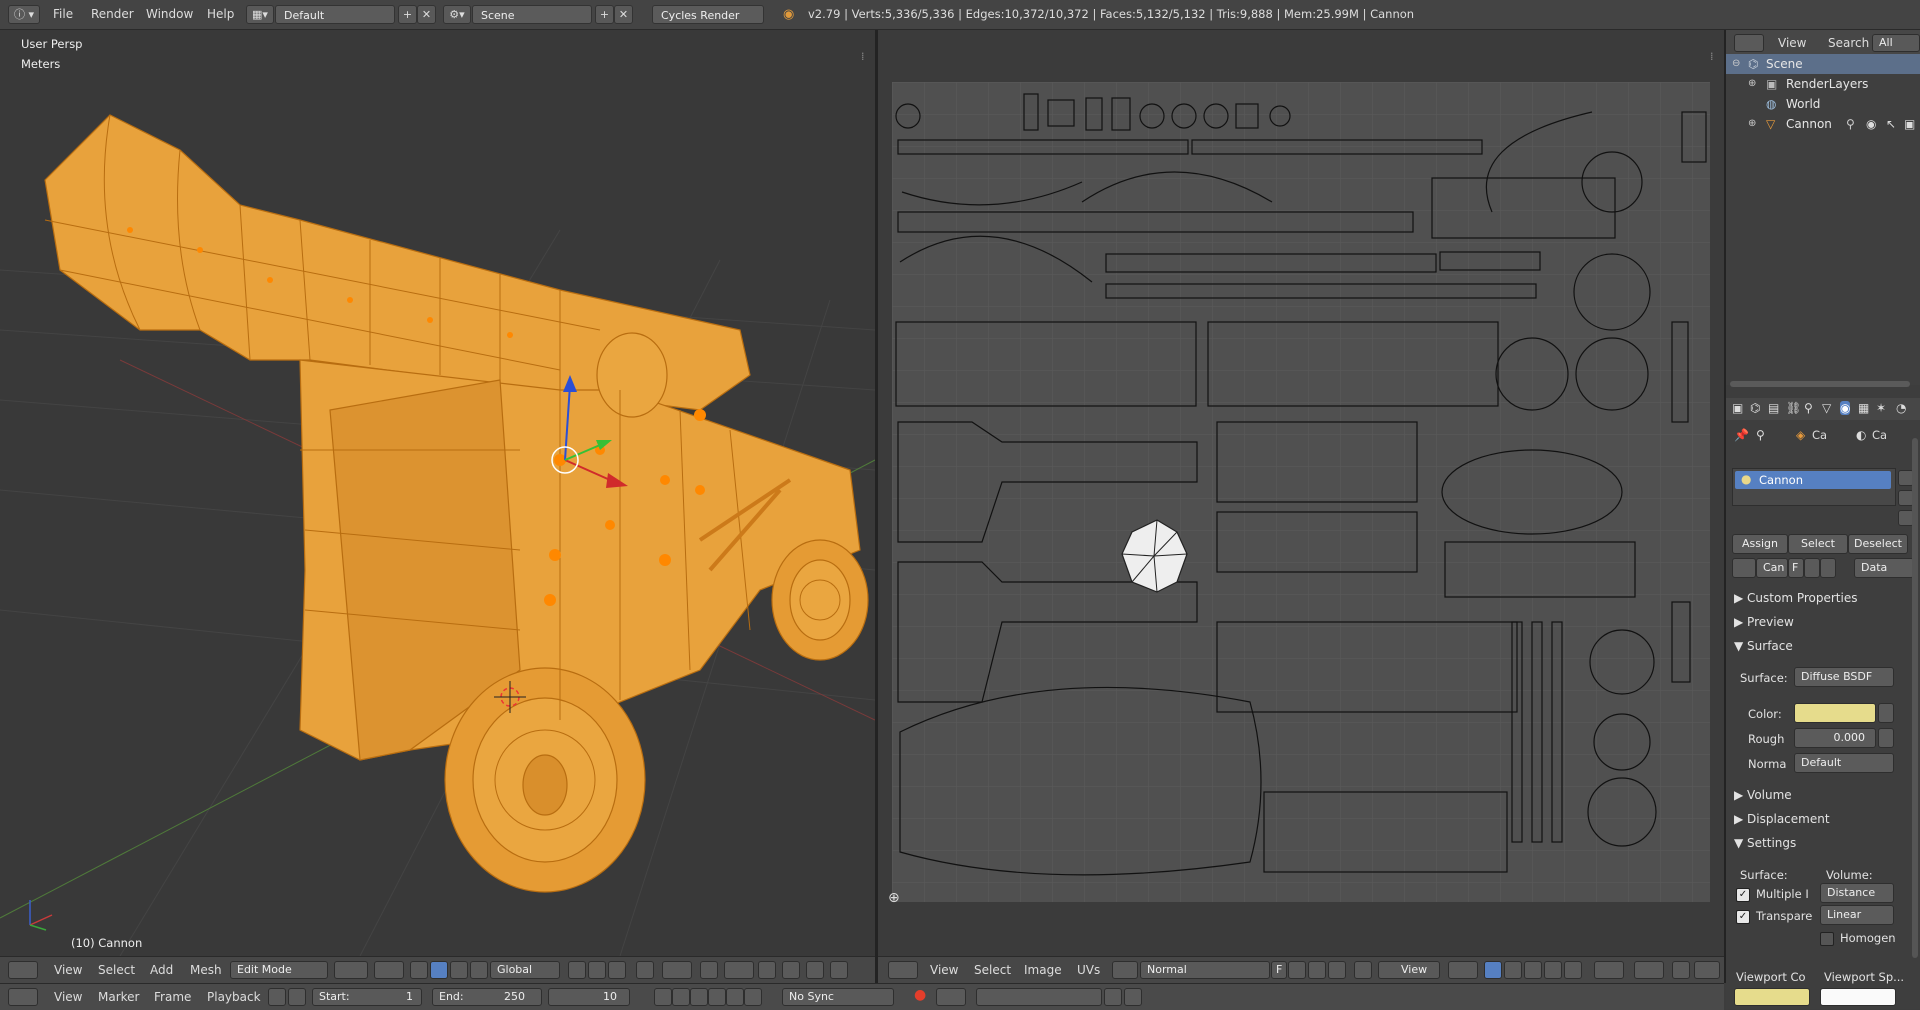  Describe the element at coordinates (1649, 970) in the screenshot. I see `uv-proportional-icon` at that location.